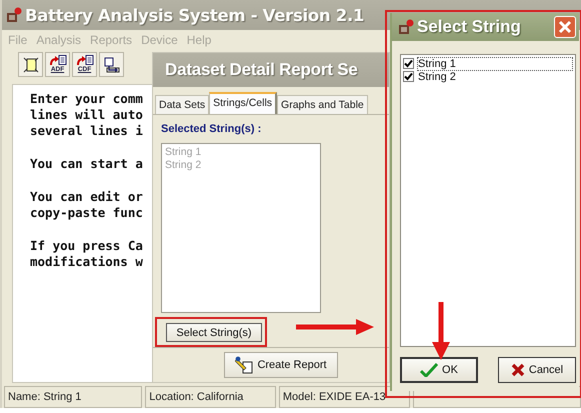  What do you see at coordinates (537, 370) in the screenshot?
I see `cancel-button: Cancel` at bounding box center [537, 370].